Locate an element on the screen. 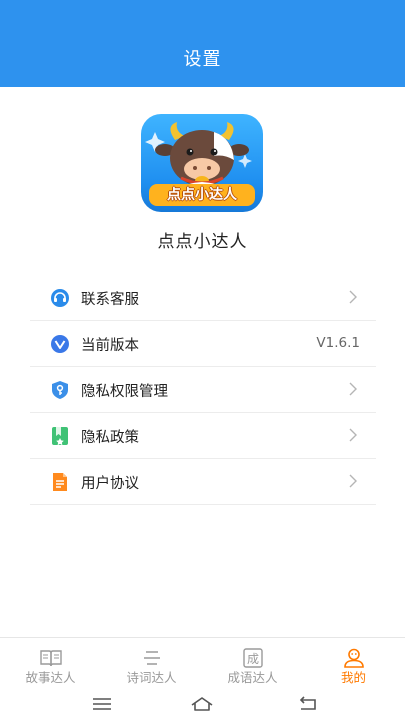  bottom-tab-bar: 故事达人 诗词达人 成 成语达人 我的 is located at coordinates (202, 662).